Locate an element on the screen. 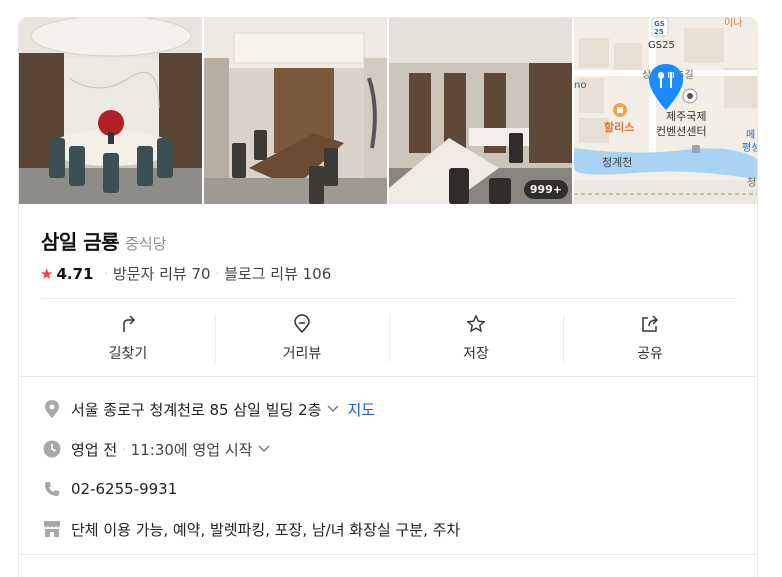 The width and height of the screenshot is (782, 577). address-row: 서울 종로구 청계천로 85 삼일 빌딩 2층 지도 is located at coordinates (391, 409).